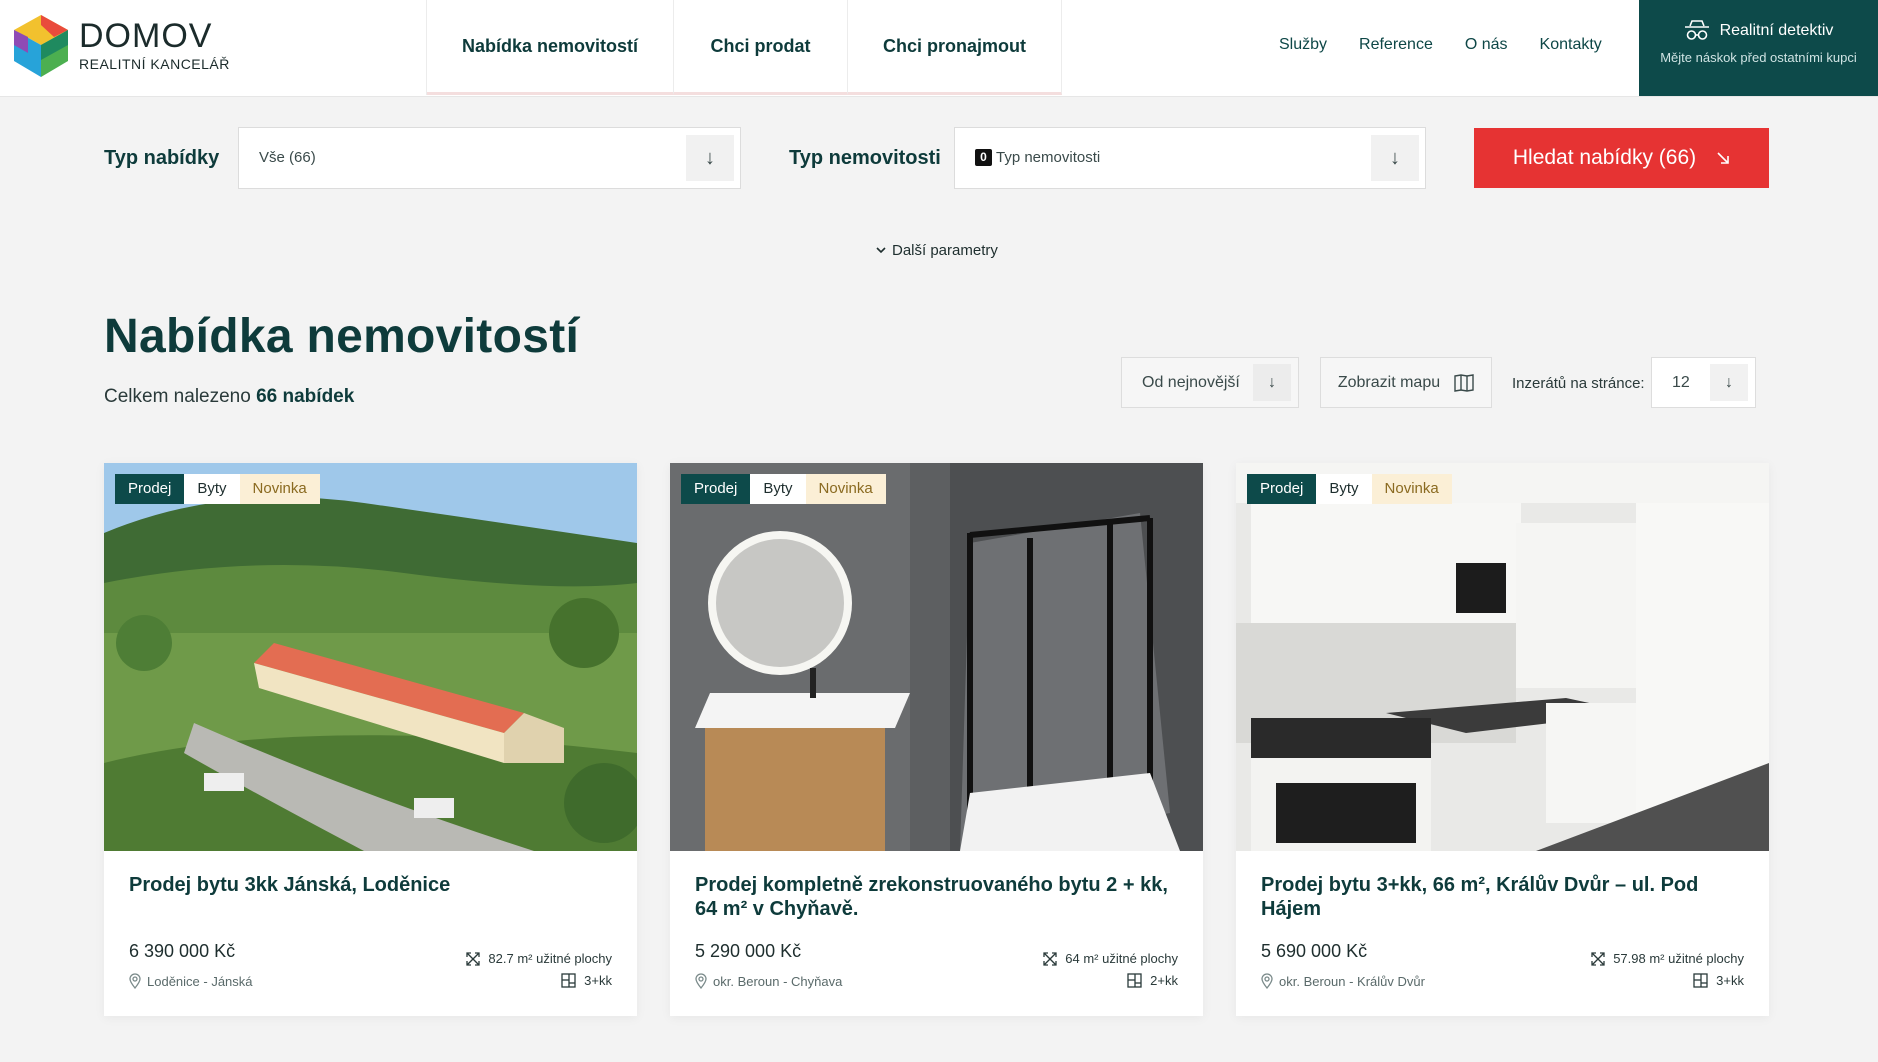 This screenshot has height=1062, width=1878. I want to click on nav-link-reference: Reference, so click(1396, 45).